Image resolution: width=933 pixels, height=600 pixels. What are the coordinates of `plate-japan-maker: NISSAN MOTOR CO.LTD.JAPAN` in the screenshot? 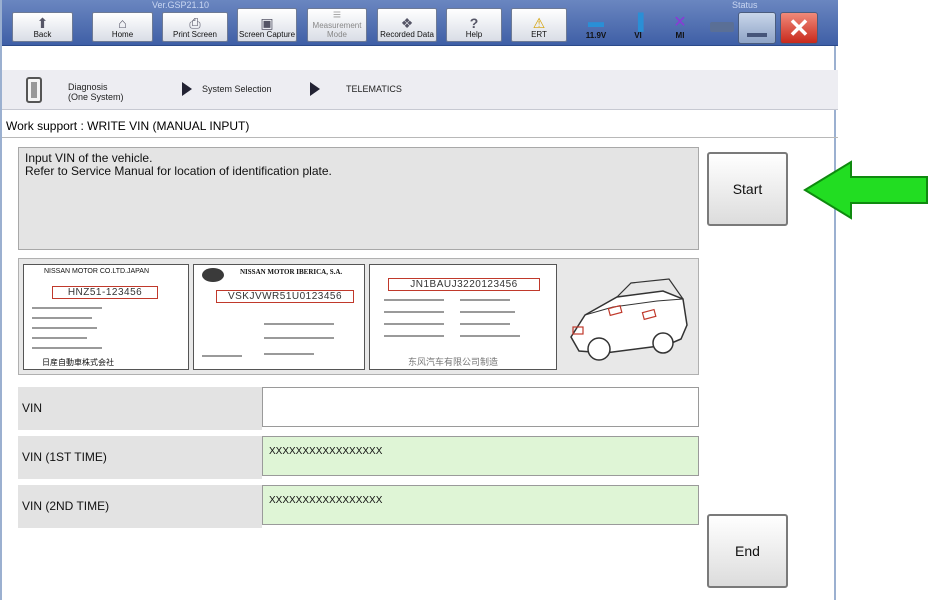 It's located at (97, 271).